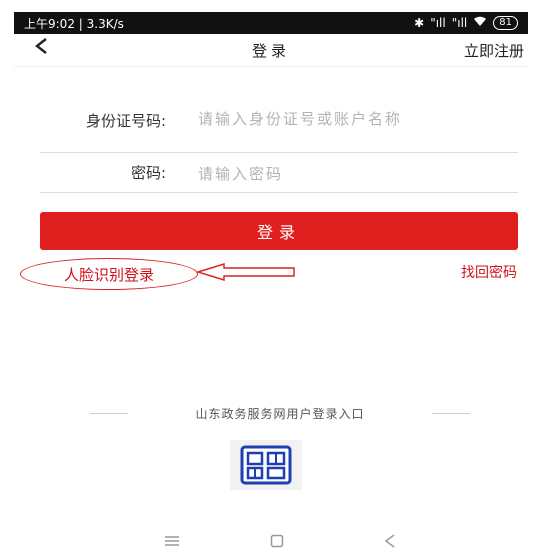  What do you see at coordinates (172, 543) in the screenshot?
I see `menu-icon` at bounding box center [172, 543].